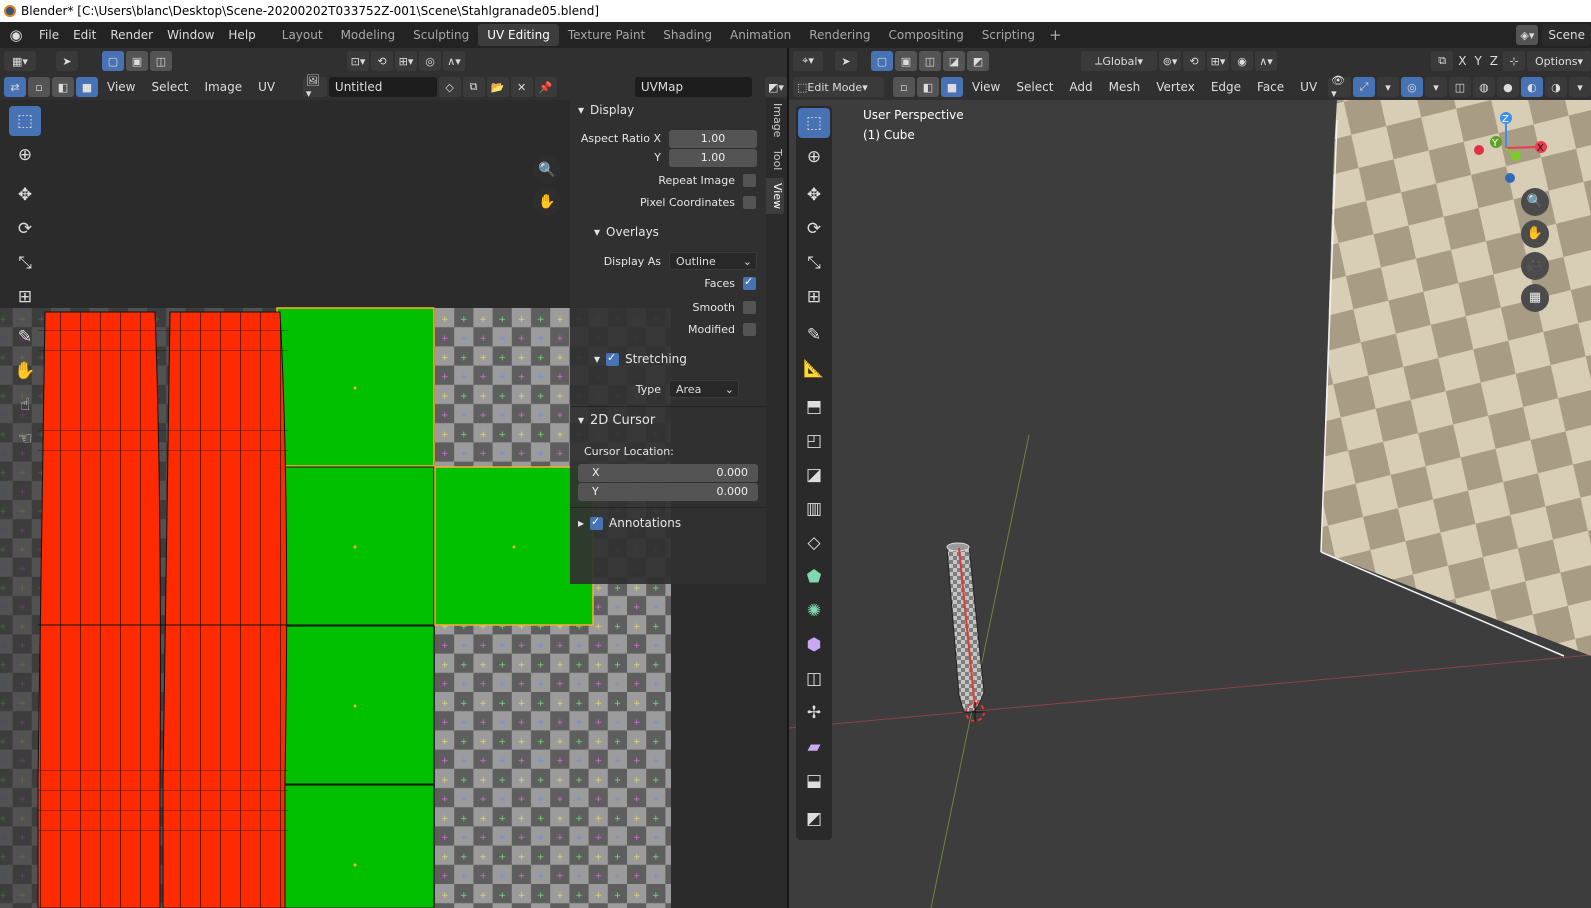 This screenshot has height=908, width=1591. I want to click on vp-select-subtract-icon: ◫, so click(930, 61).